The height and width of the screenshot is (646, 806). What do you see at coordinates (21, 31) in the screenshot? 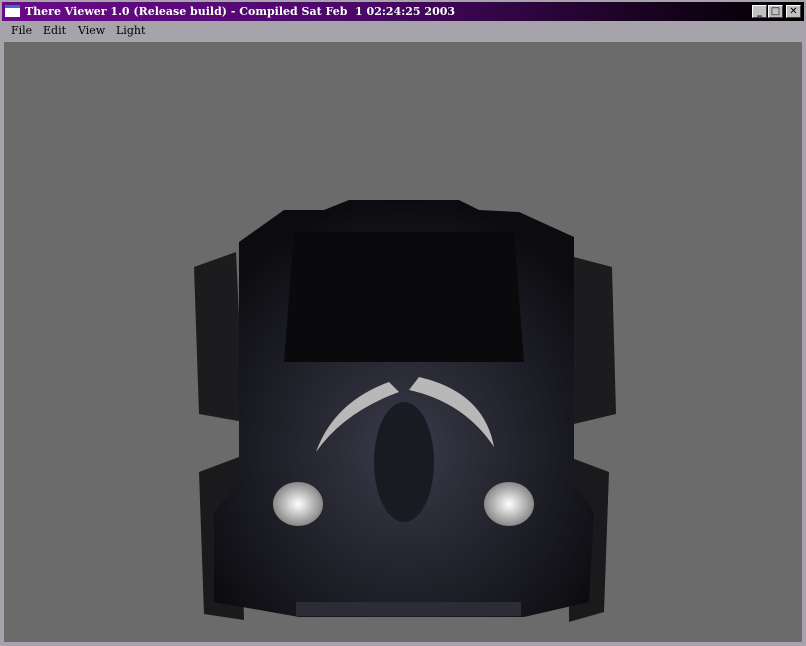
I see `menu-file: File` at bounding box center [21, 31].